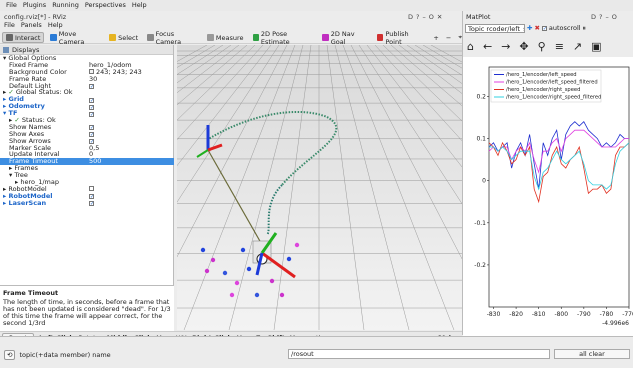  Describe the element at coordinates (9, 25) in the screenshot. I see `rviz-menu-item: File` at that location.